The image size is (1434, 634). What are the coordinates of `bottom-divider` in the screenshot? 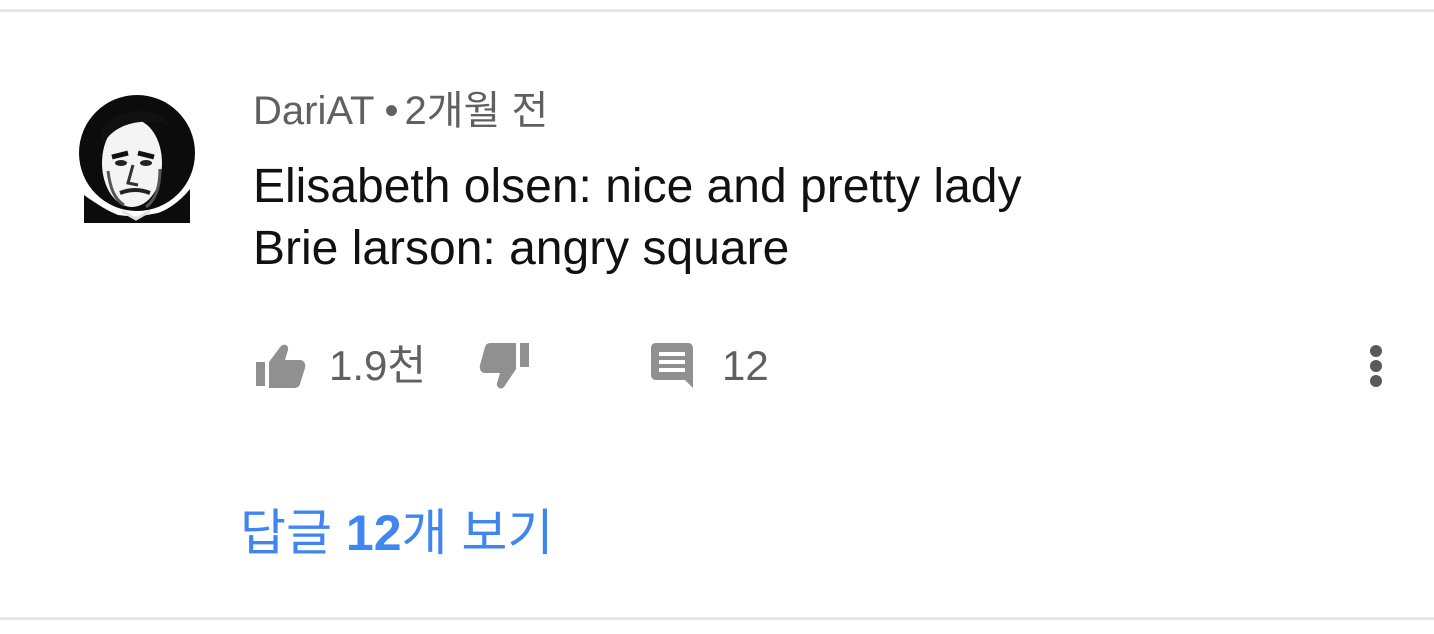 It's located at (717, 618).